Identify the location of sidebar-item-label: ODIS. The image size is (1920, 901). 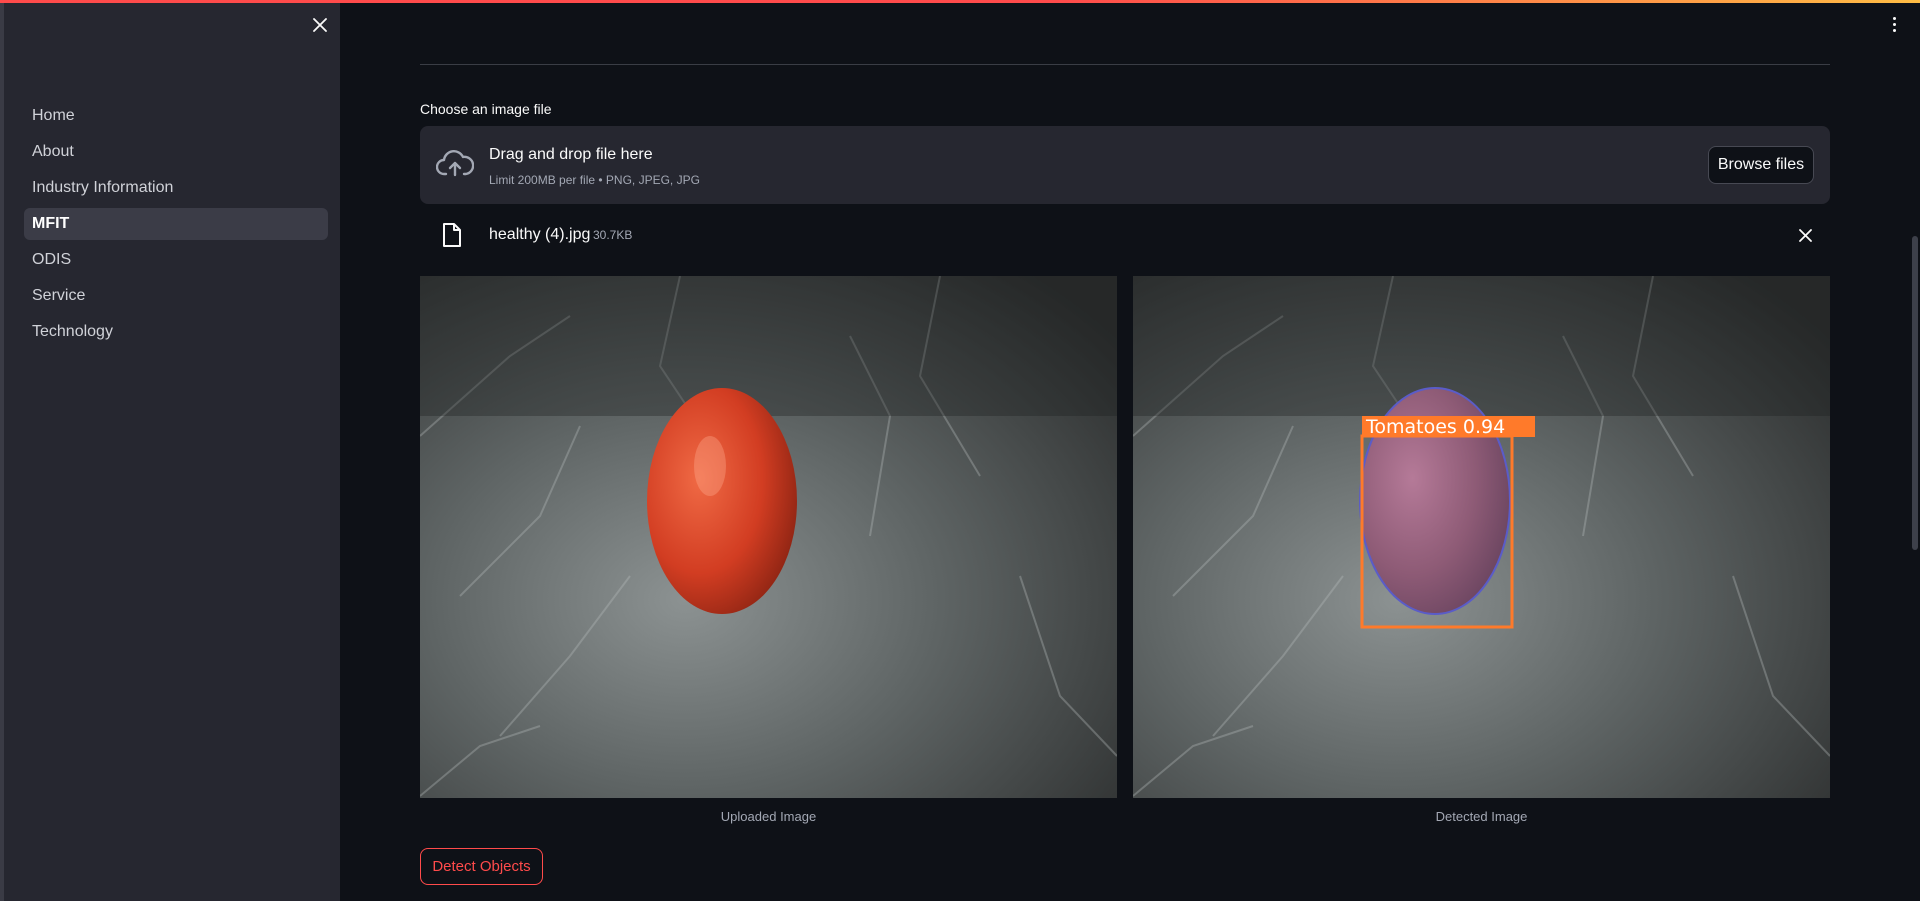
(52, 259).